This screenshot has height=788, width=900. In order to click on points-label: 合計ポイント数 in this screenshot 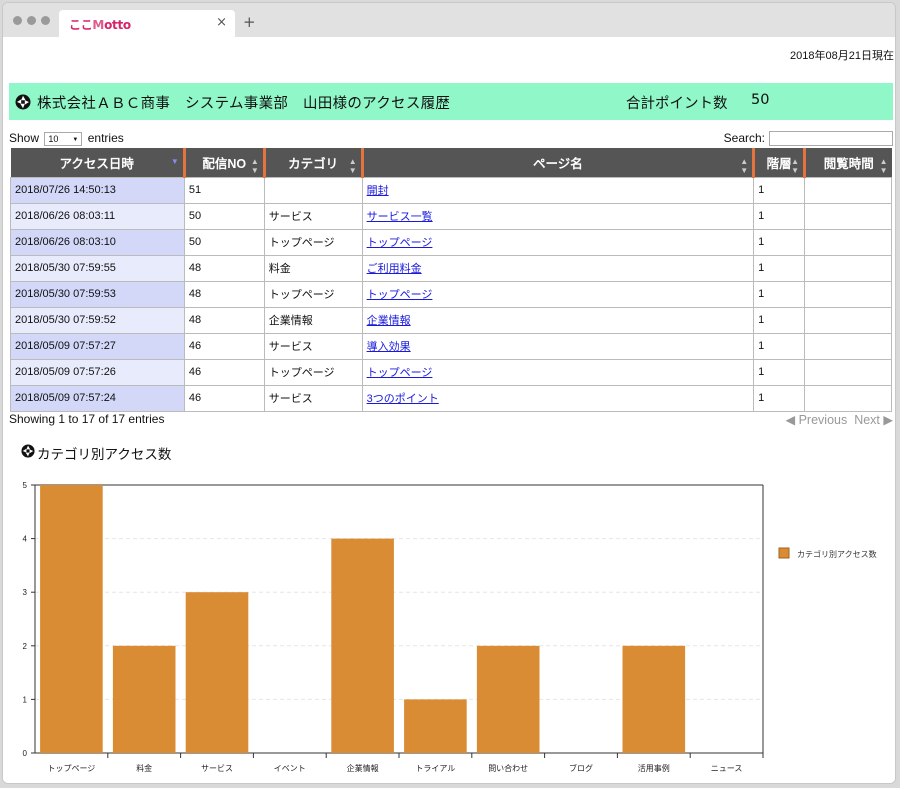, I will do `click(677, 104)`.